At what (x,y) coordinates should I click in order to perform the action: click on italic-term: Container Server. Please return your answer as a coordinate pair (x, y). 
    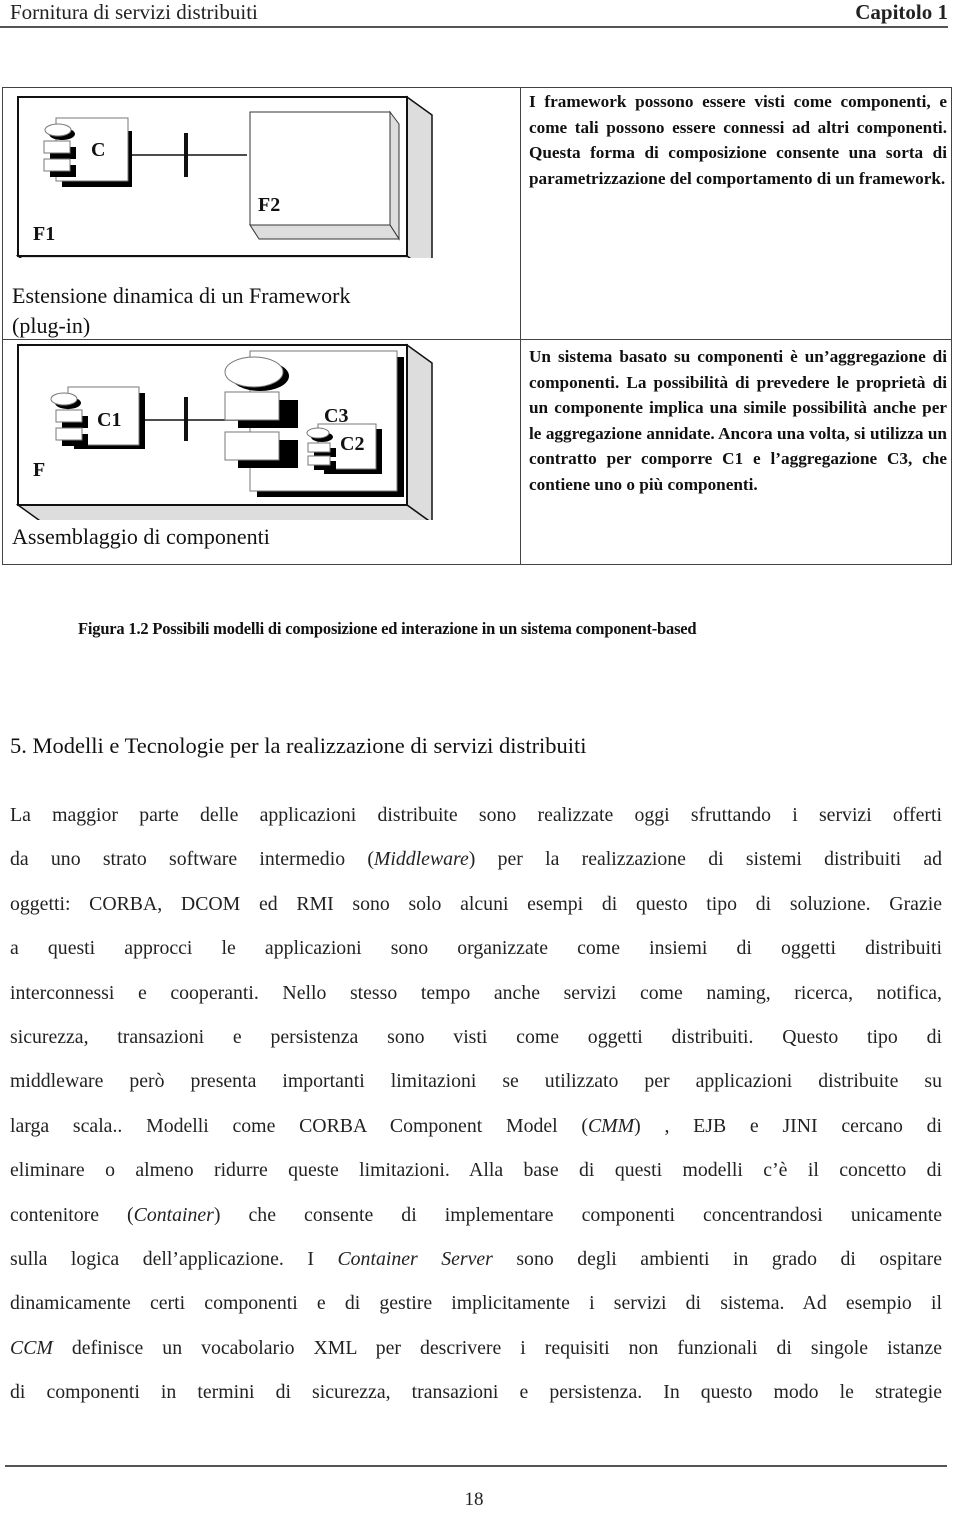
    Looking at the image, I should click on (415, 1259).